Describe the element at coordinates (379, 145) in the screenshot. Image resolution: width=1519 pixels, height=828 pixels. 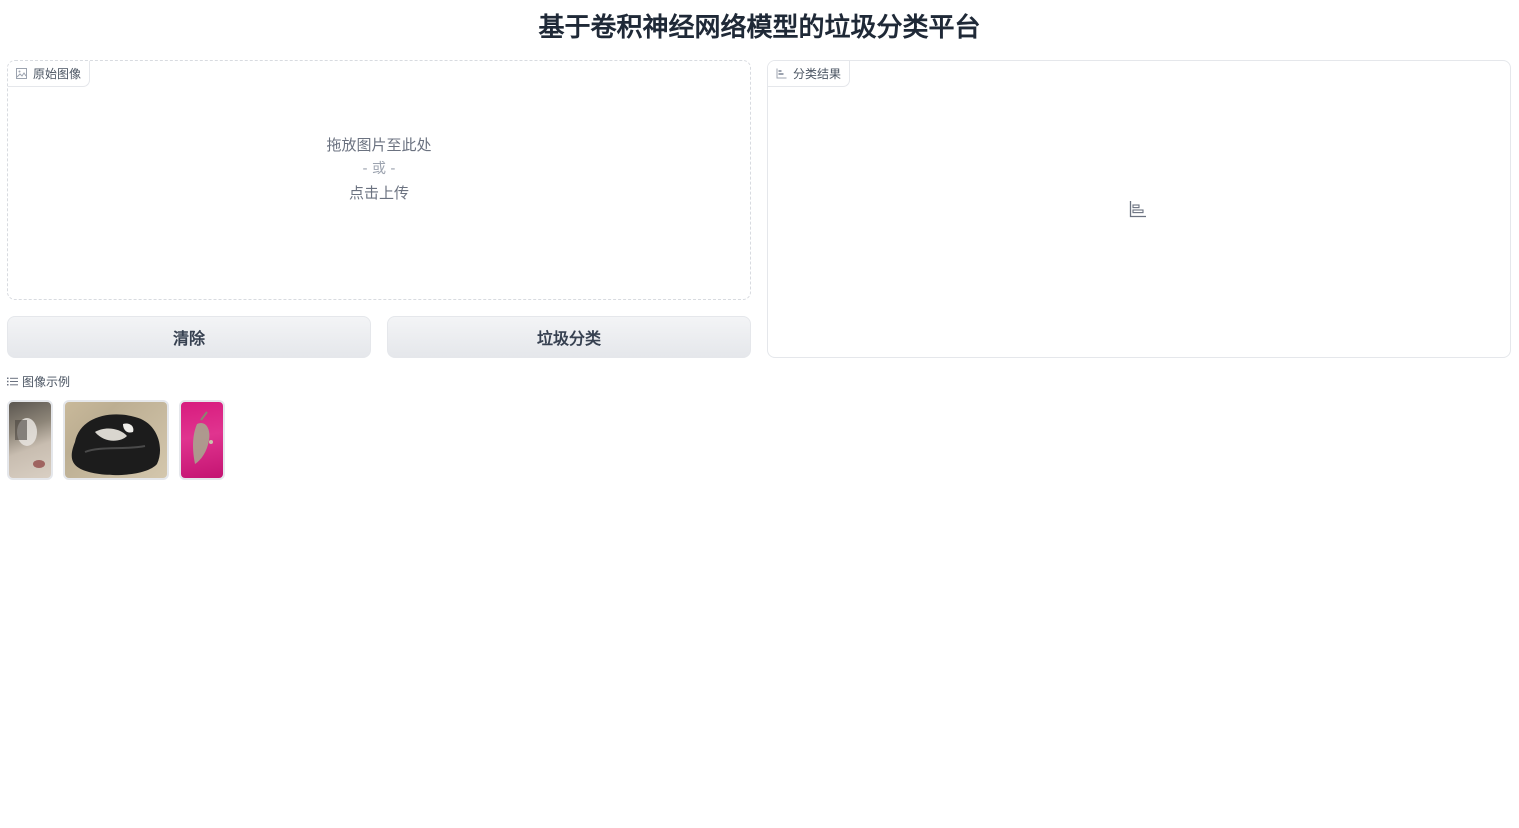
I see `drop-text: 拖放图片至此处` at that location.